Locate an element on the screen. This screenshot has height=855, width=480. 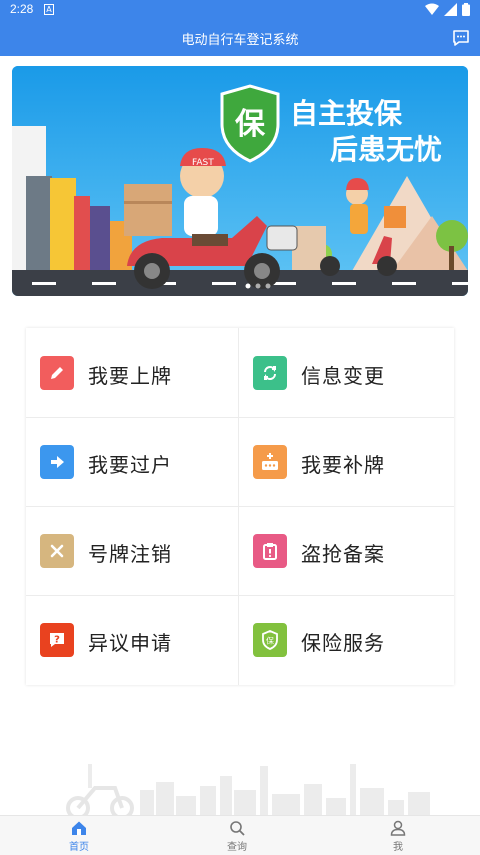
service-insurance: 保 保险服务 is located at coordinates (345, 639).